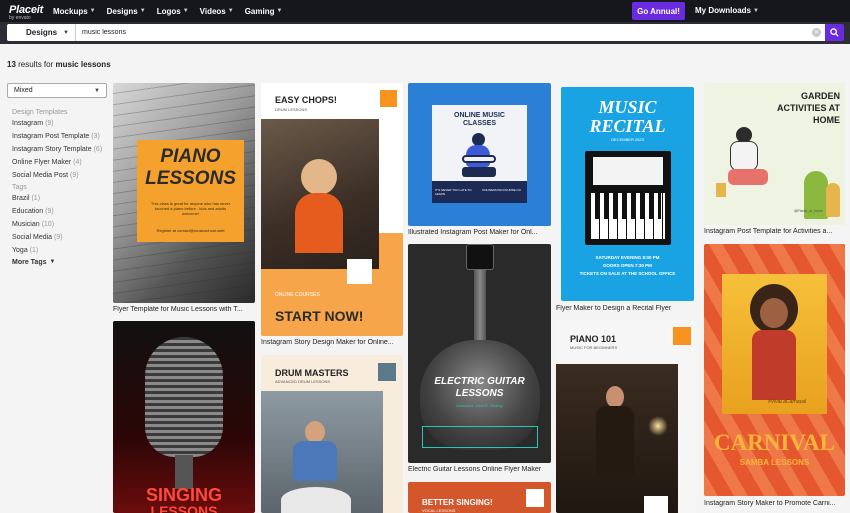 This screenshot has height=513, width=850. I want to click on filter-count: (6), so click(98, 149).